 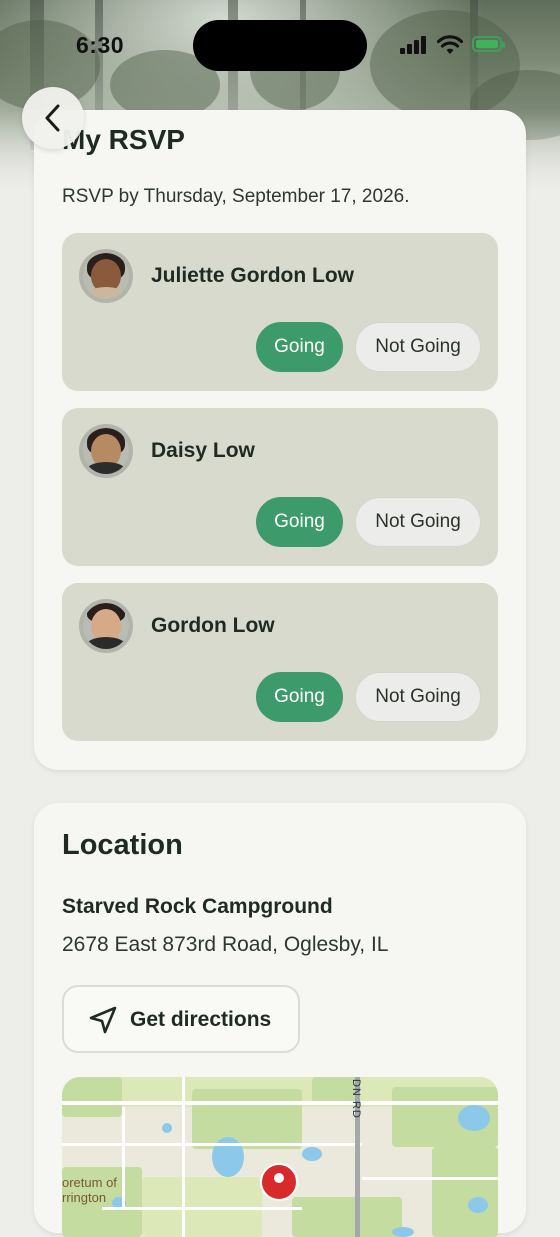 What do you see at coordinates (236, 196) in the screenshot?
I see `rsvp-deadline: RSVP by Thursday, September 17, 2026.` at bounding box center [236, 196].